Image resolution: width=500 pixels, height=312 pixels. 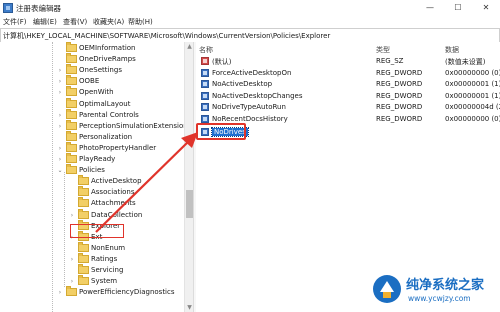 I want to click on watermark-logo-icon, so click(x=387, y=289).